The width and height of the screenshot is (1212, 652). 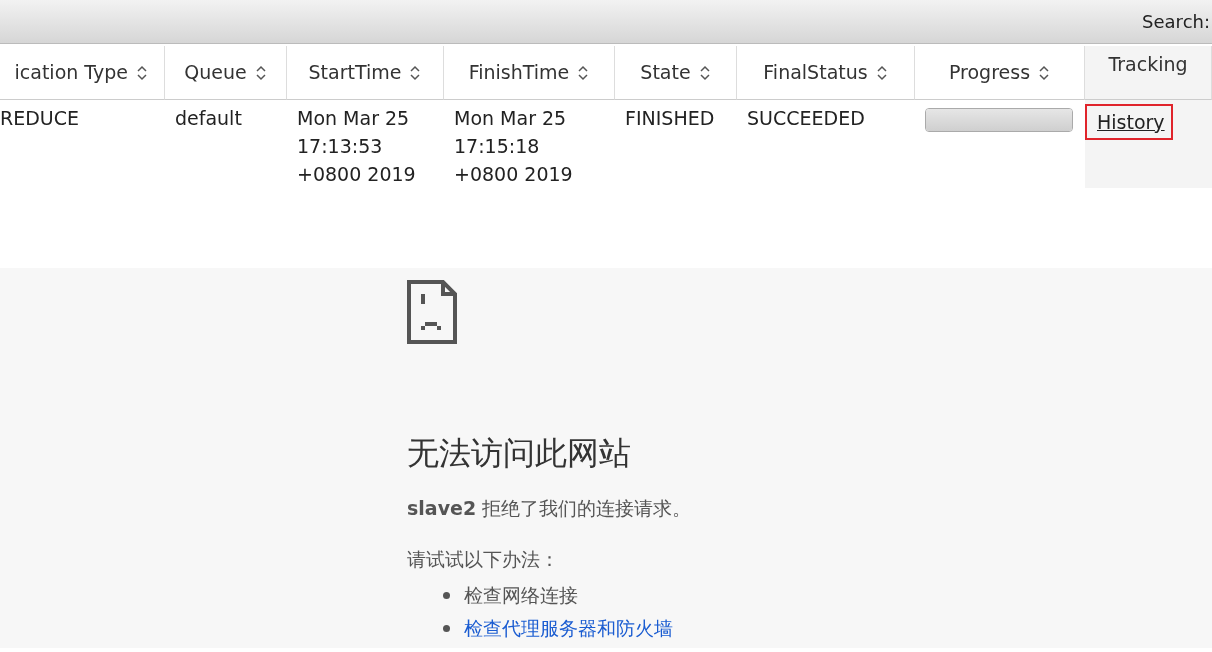 What do you see at coordinates (365, 73) in the screenshot?
I see `column-header: StartTime` at bounding box center [365, 73].